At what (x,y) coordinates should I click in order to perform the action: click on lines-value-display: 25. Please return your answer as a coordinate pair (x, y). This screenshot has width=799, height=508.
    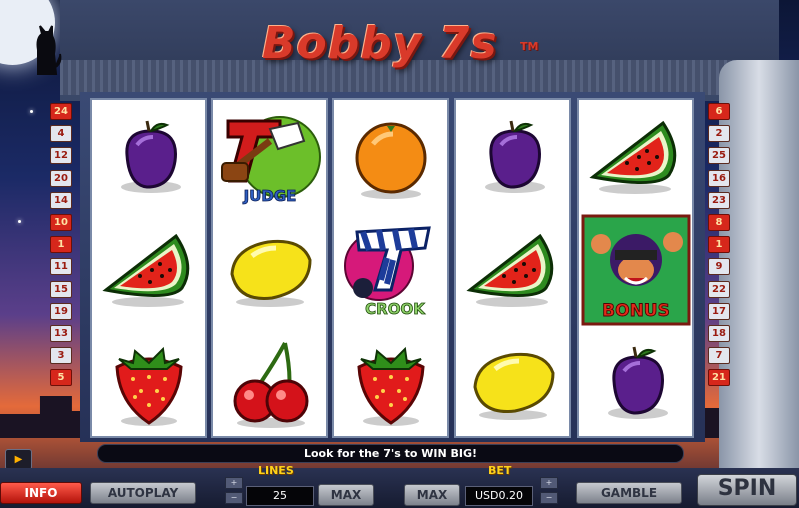
    Looking at the image, I should click on (280, 496).